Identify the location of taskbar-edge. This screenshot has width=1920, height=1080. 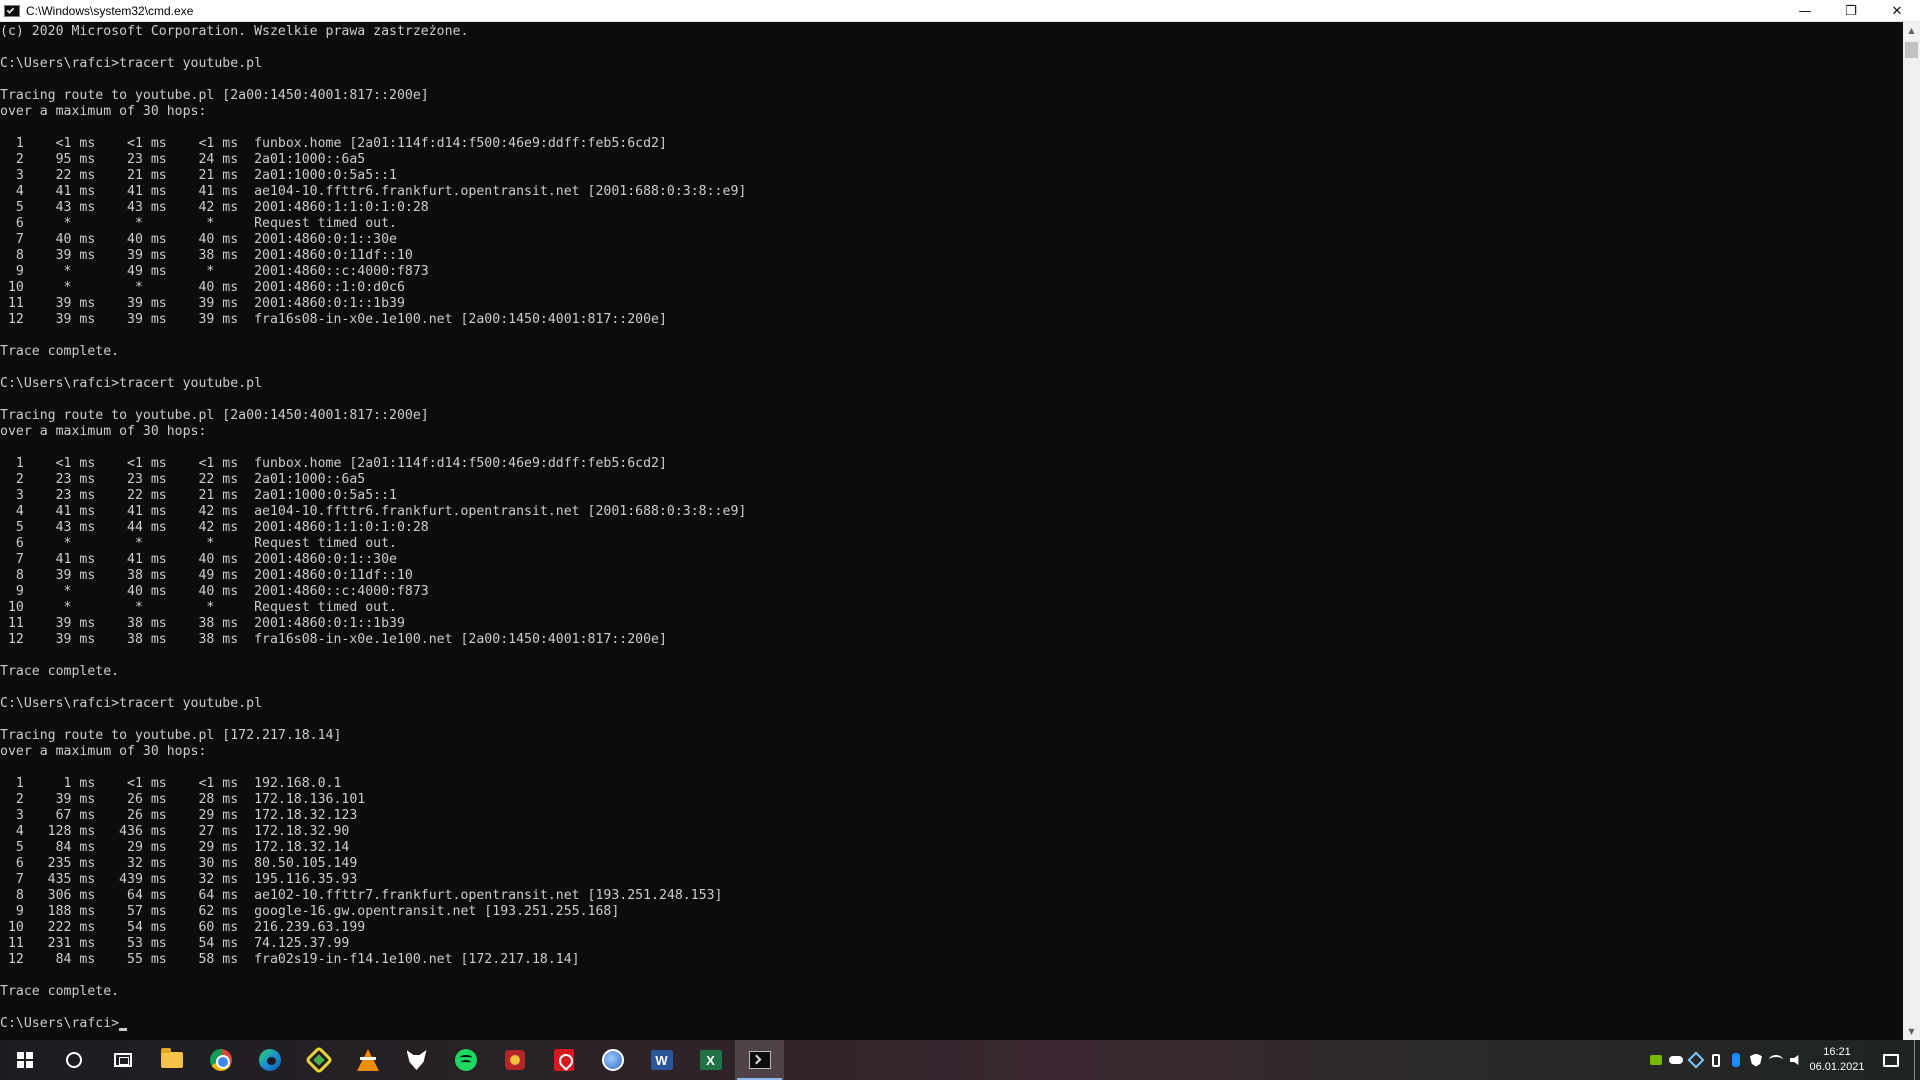
(269, 1060).